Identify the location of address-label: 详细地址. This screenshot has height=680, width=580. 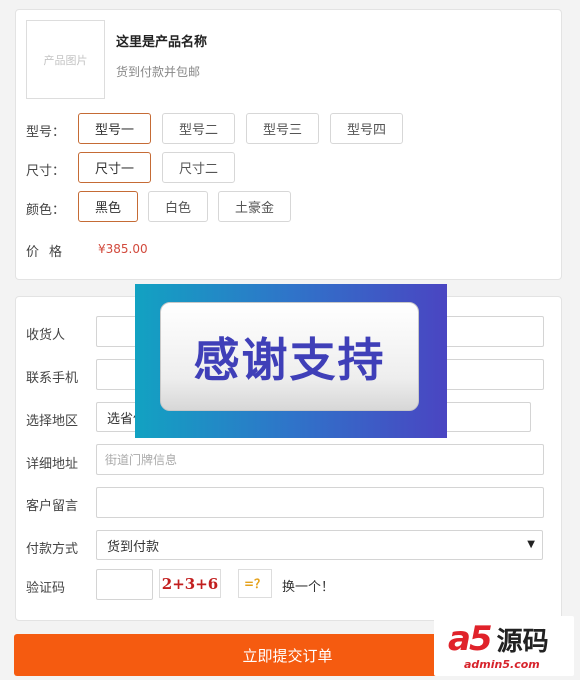
(52, 464).